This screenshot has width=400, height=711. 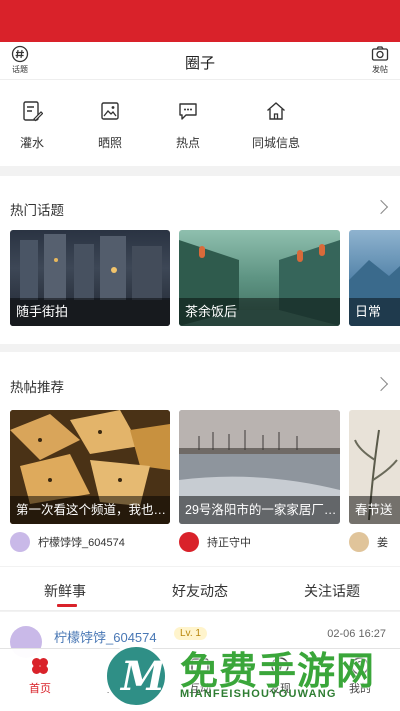 I want to click on post-author: 柠檬饽饽_604574, so click(x=90, y=543).